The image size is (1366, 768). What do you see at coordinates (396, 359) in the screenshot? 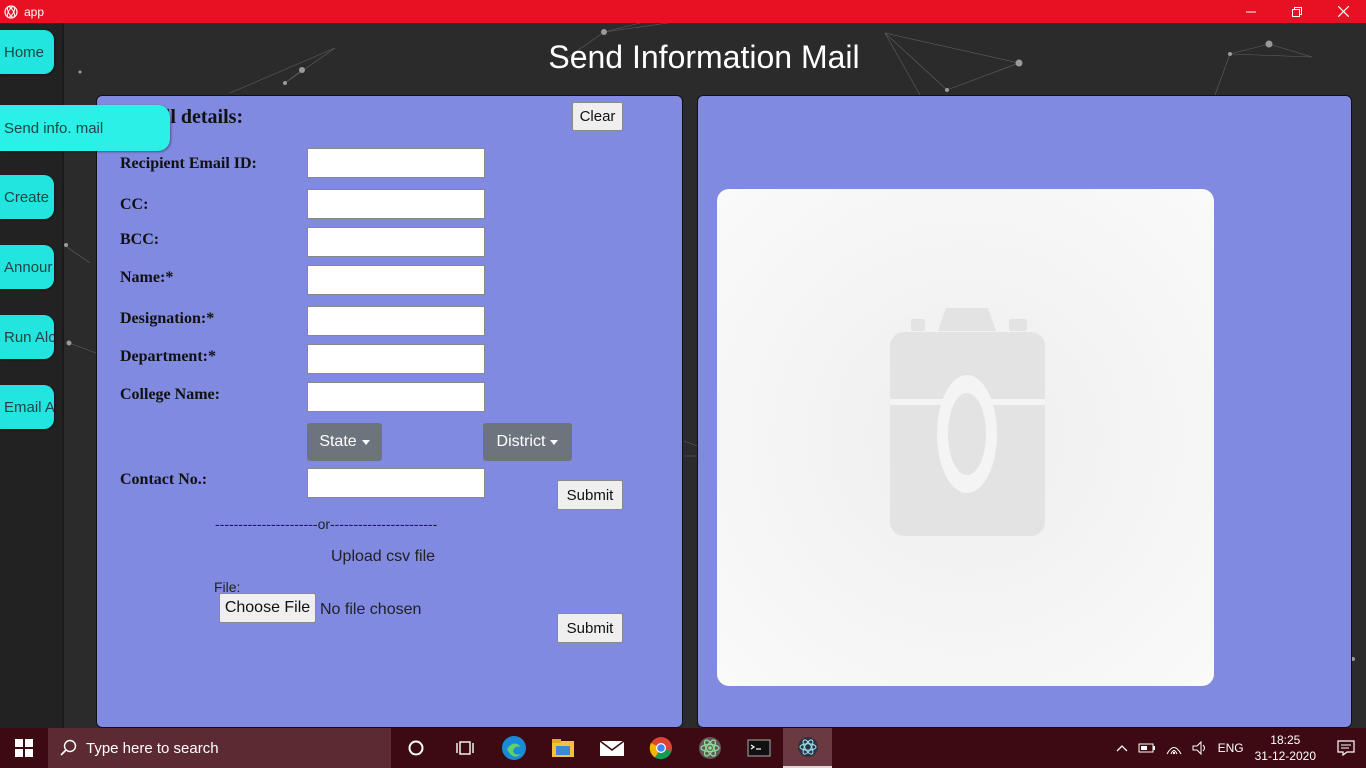
I see `department-input` at bounding box center [396, 359].